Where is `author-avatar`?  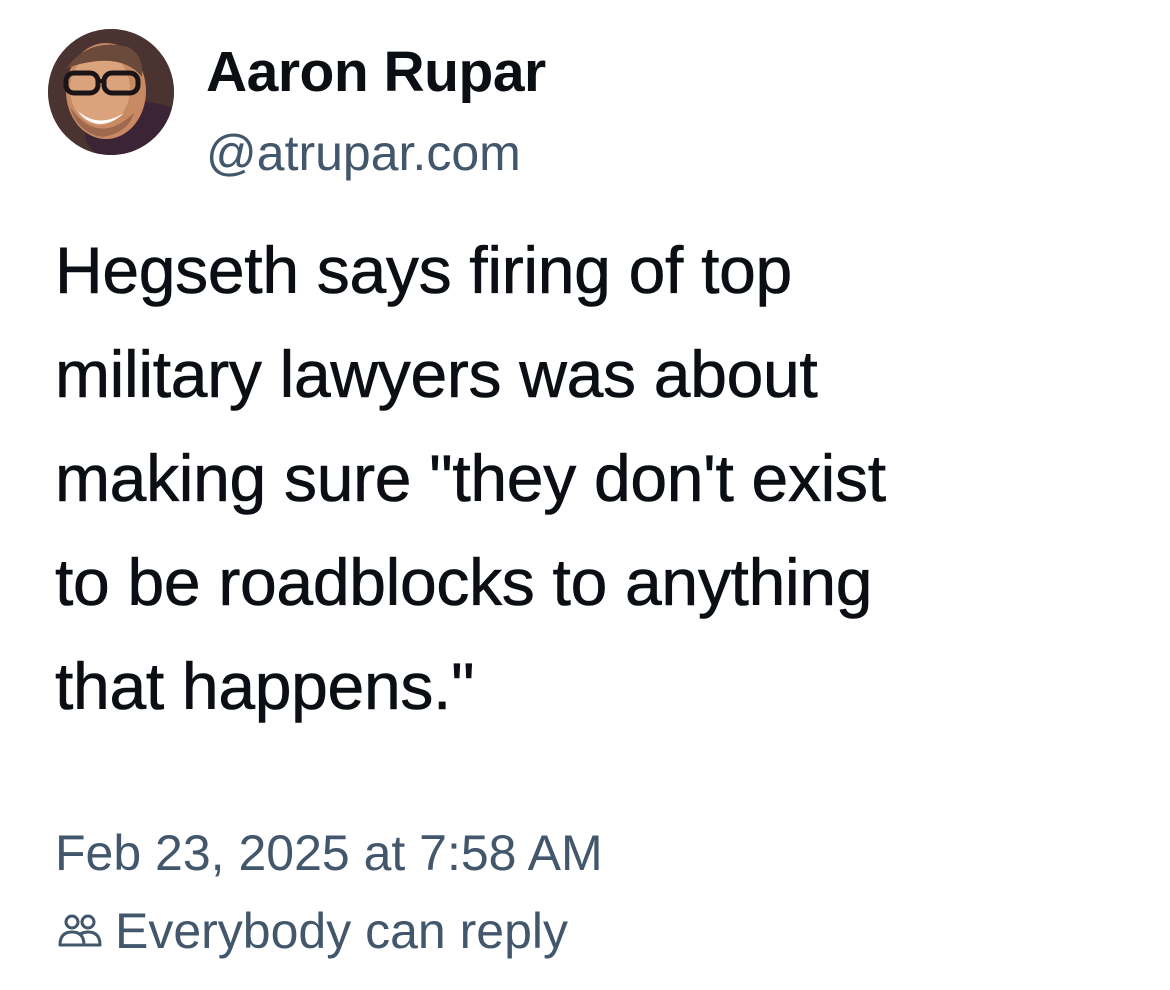
author-avatar is located at coordinates (111, 92).